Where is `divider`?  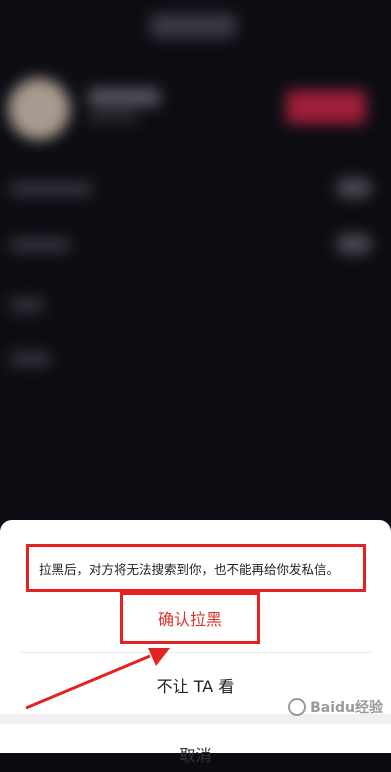 divider is located at coordinates (195, 652).